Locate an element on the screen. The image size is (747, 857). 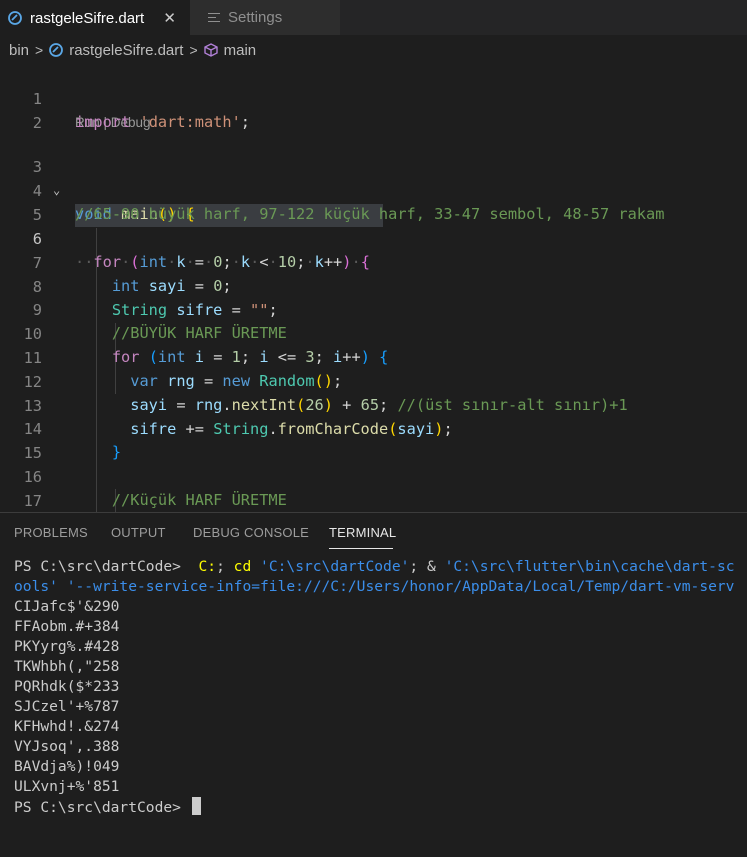
code-line: 7 int sayi = 0; is located at coordinates (373, 262).